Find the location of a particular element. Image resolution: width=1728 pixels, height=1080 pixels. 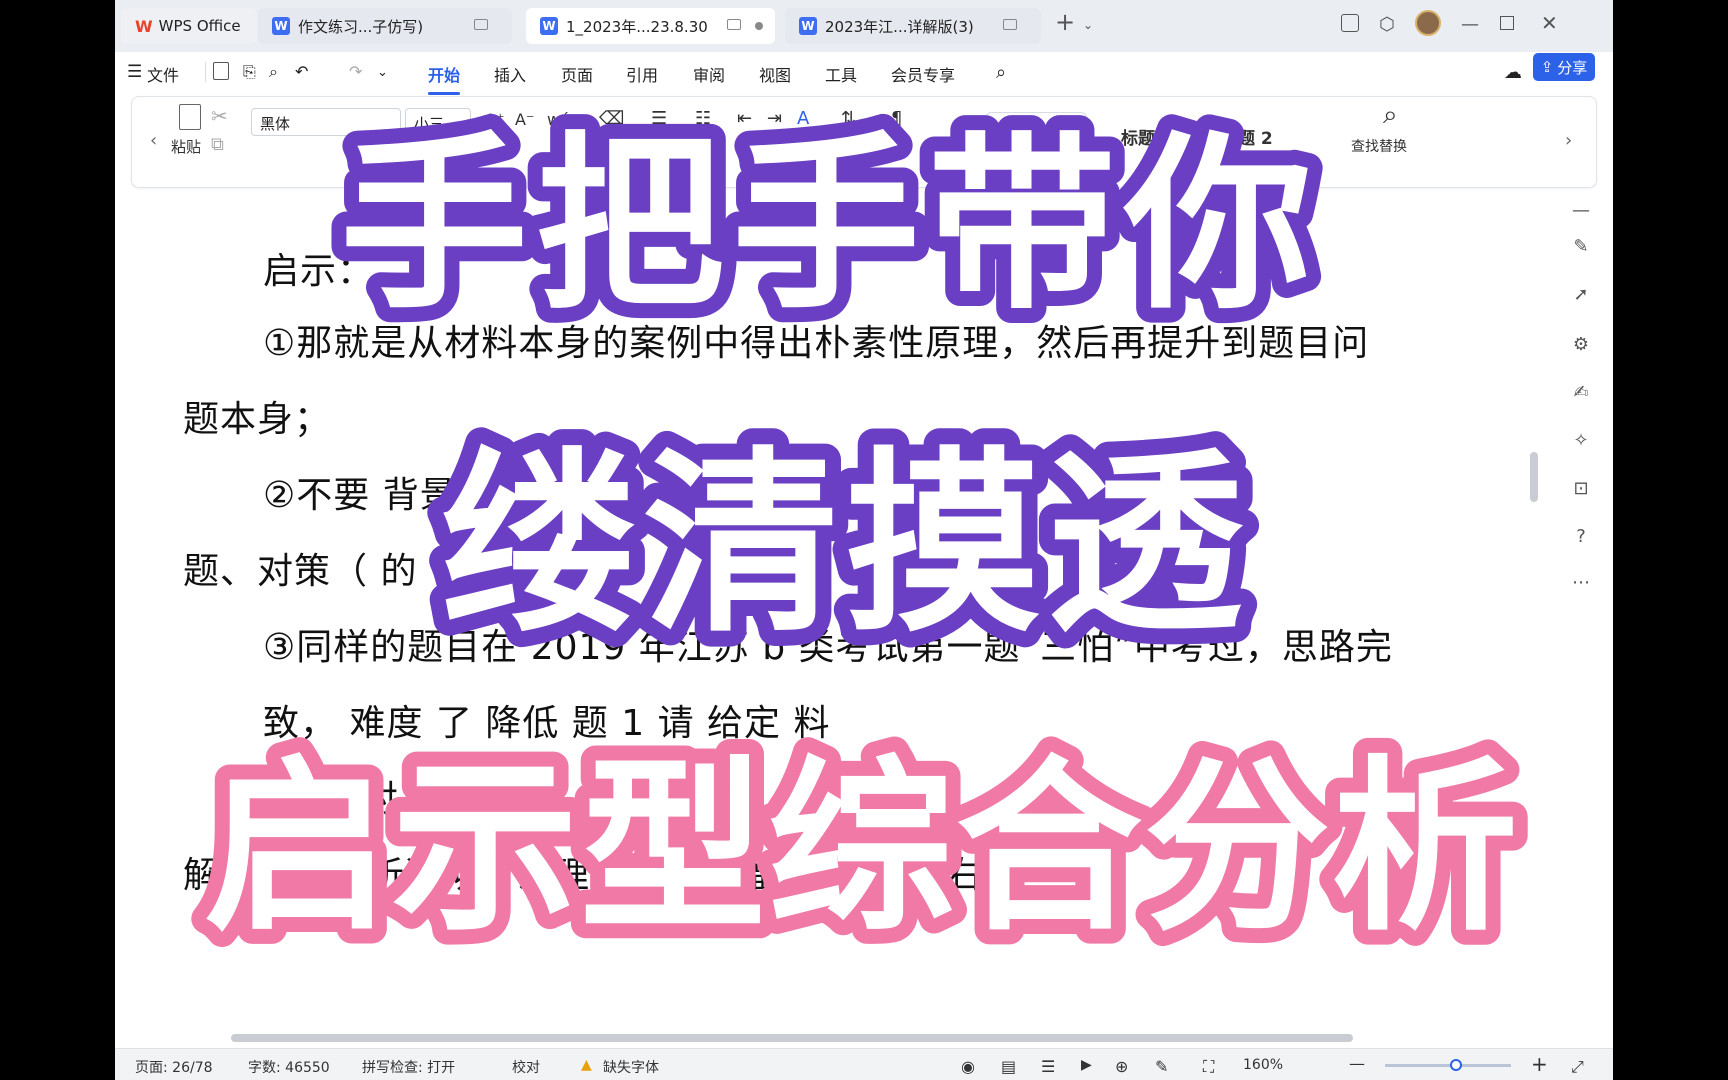

more-icon: ⋯ is located at coordinates (1581, 583).